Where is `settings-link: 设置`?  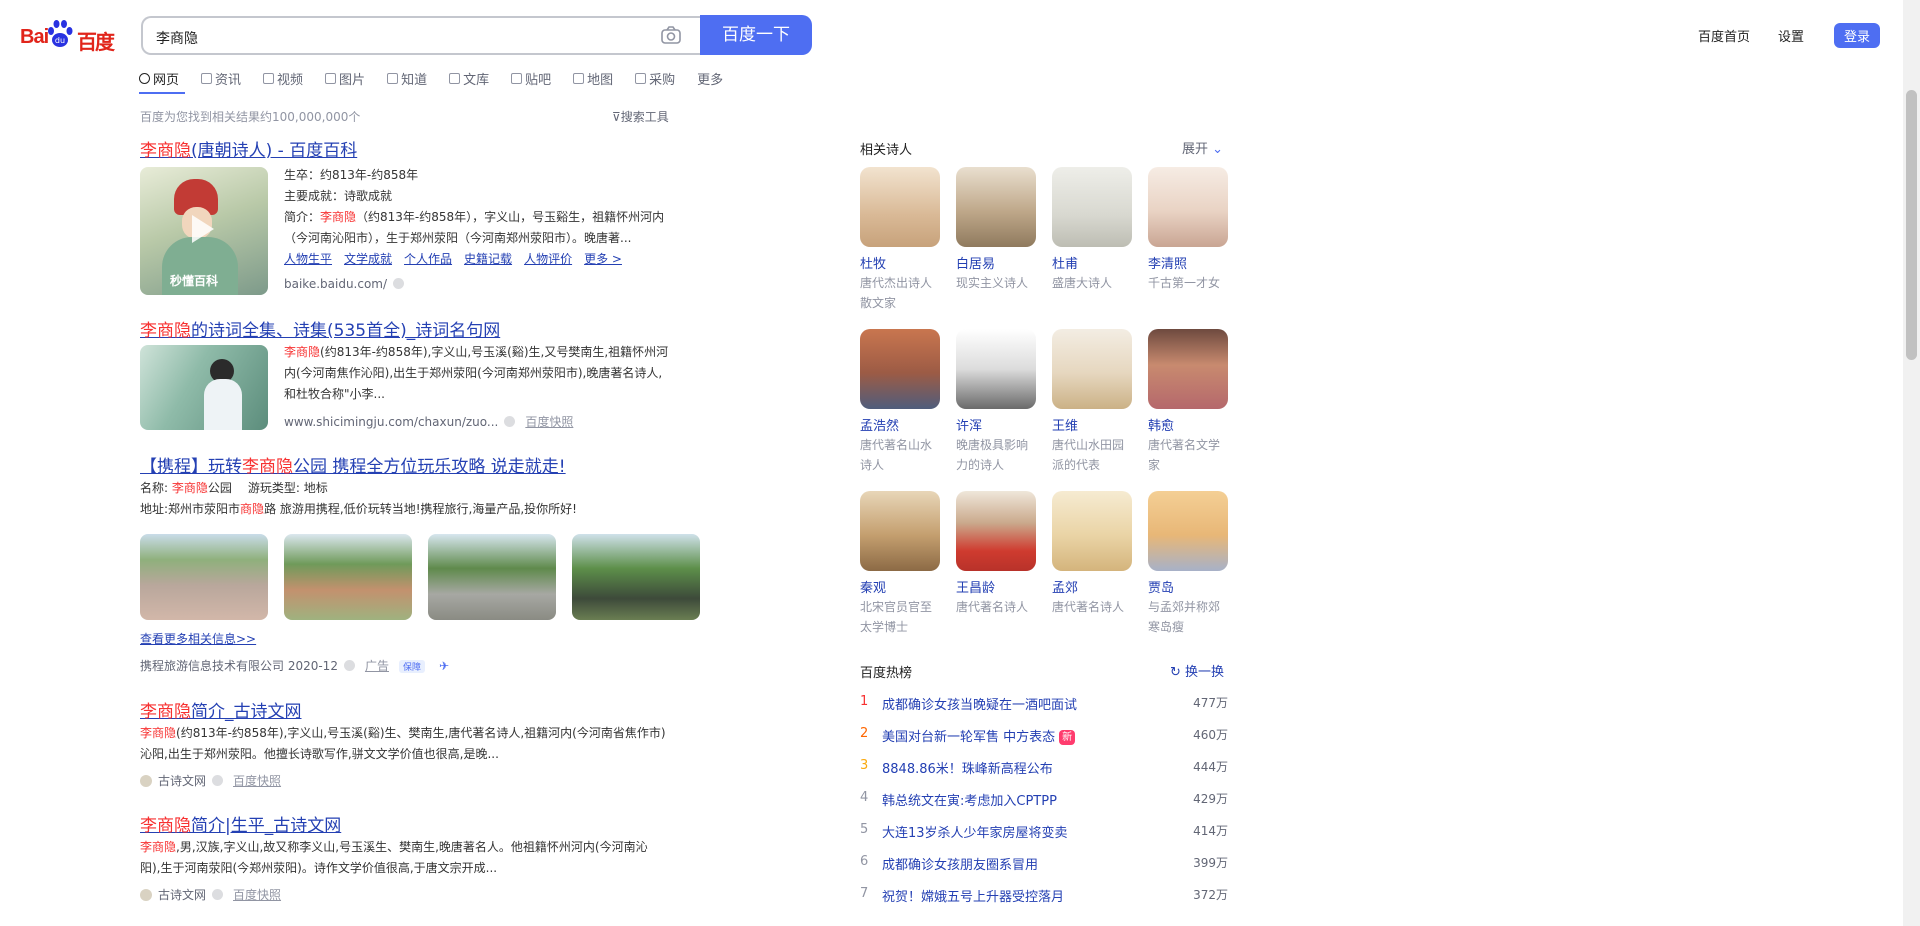 settings-link: 设置 is located at coordinates (1791, 35).